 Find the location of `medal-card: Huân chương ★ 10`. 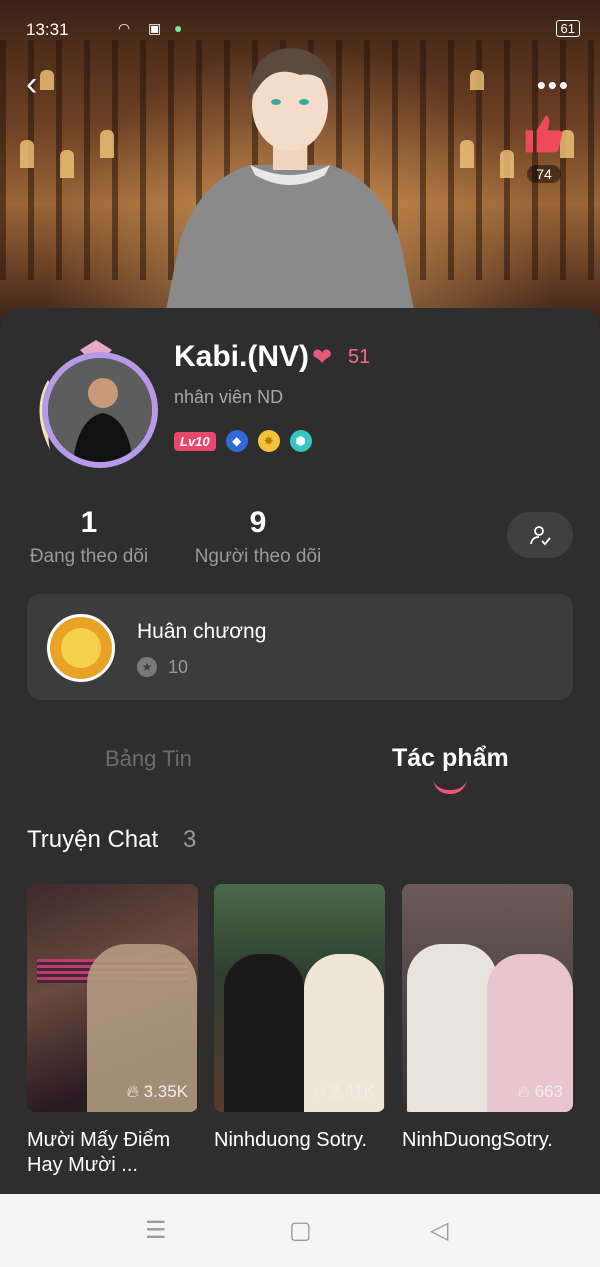

medal-card: Huân chương ★ 10 is located at coordinates (300, 647).